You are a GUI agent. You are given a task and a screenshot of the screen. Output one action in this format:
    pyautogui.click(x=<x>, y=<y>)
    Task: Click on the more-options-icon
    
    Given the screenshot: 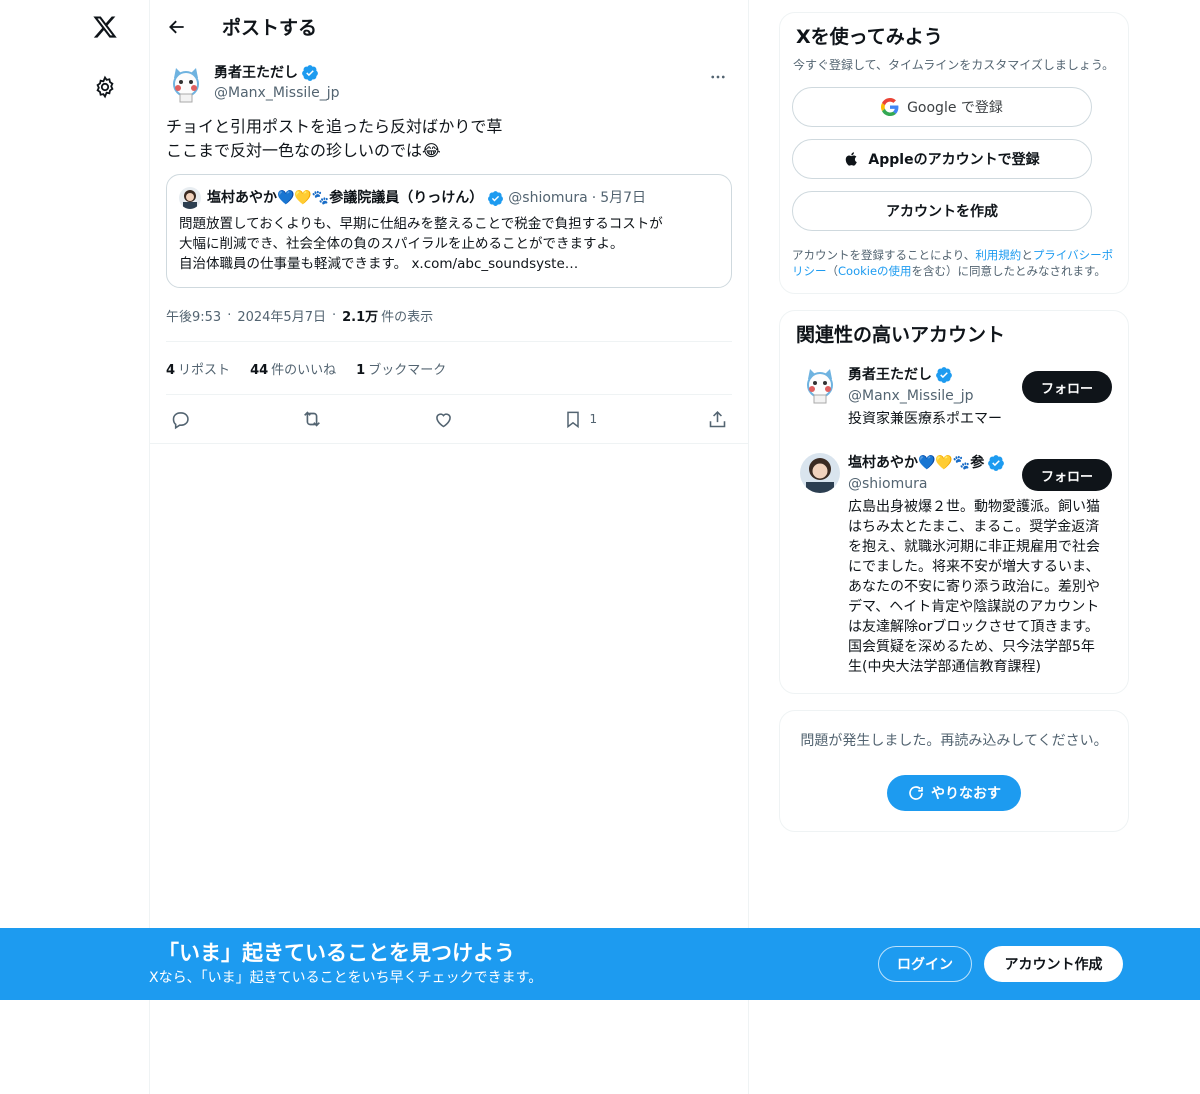 What is the action you would take?
    pyautogui.click(x=718, y=77)
    